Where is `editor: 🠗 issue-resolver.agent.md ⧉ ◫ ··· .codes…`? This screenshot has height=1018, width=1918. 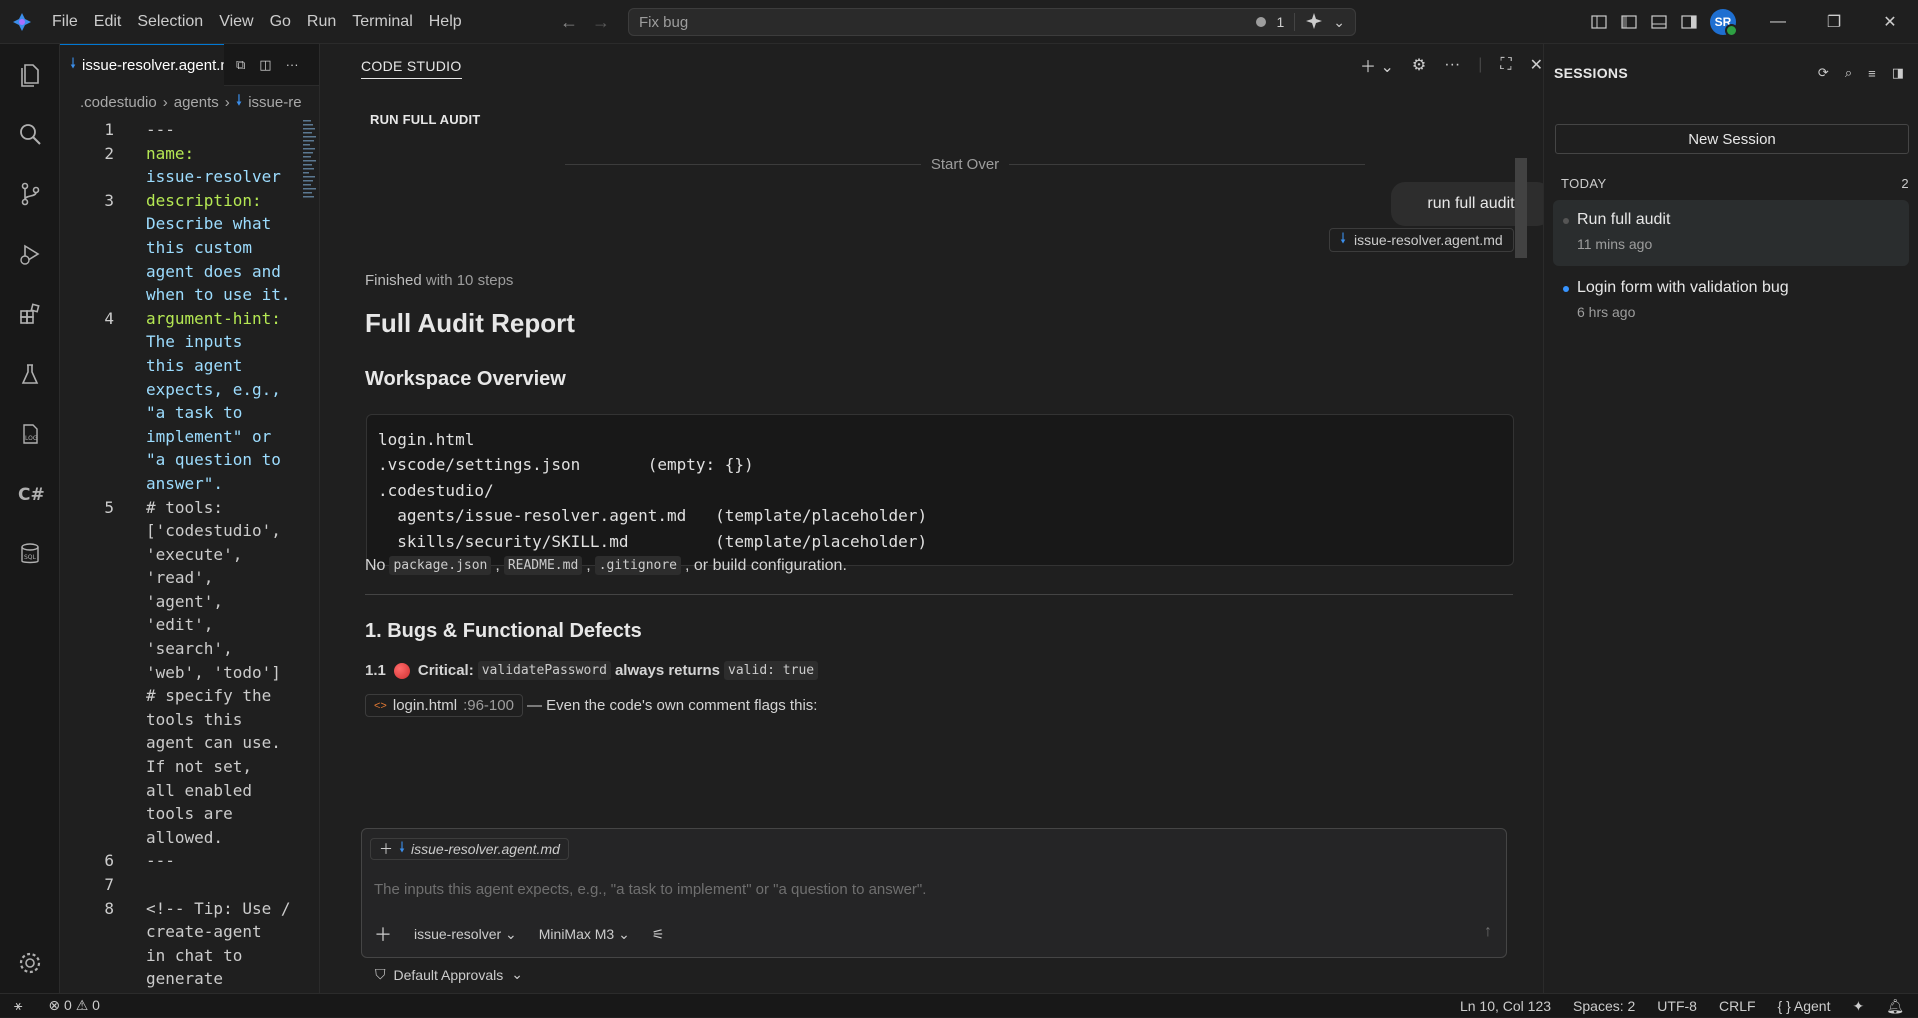 editor: 🠗 issue-resolver.agent.md ⧉ ◫ ··· .codes… is located at coordinates (190, 518).